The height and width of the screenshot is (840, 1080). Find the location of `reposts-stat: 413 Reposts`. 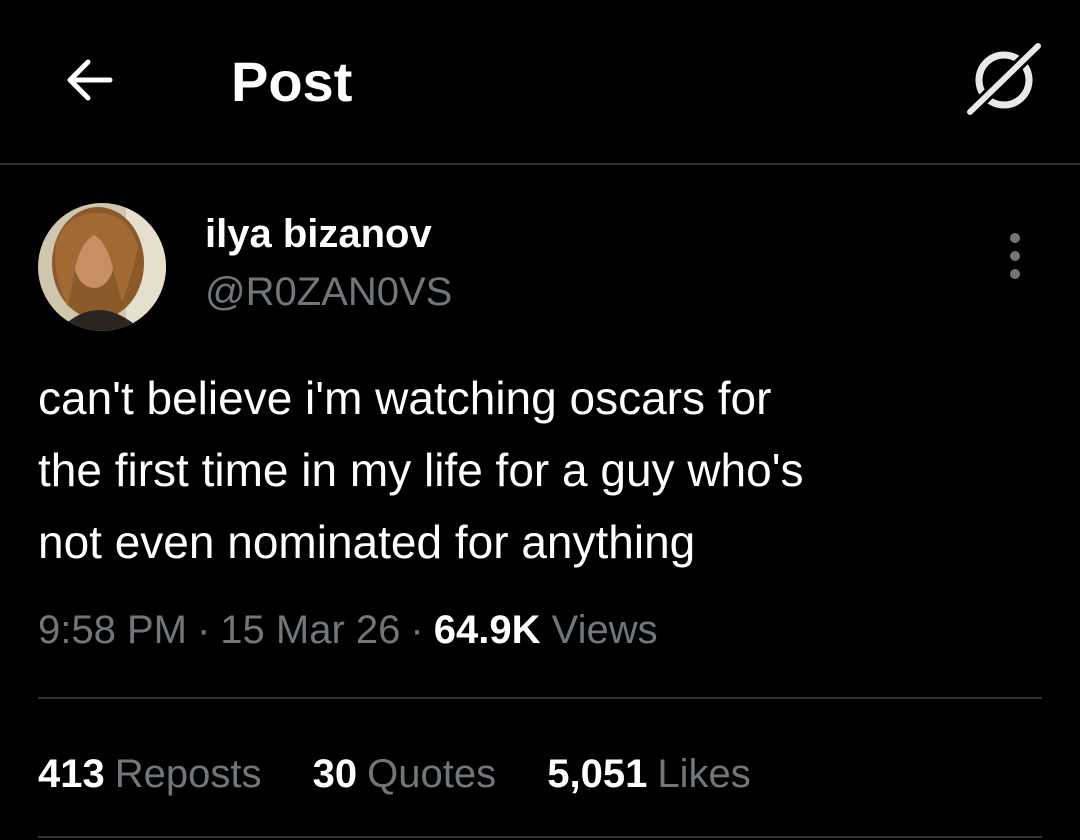

reposts-stat: 413 Reposts is located at coordinates (150, 774).